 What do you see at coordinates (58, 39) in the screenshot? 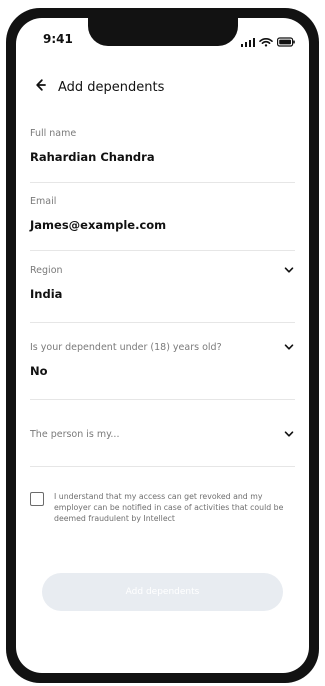
I see `status-time: 9:41` at bounding box center [58, 39].